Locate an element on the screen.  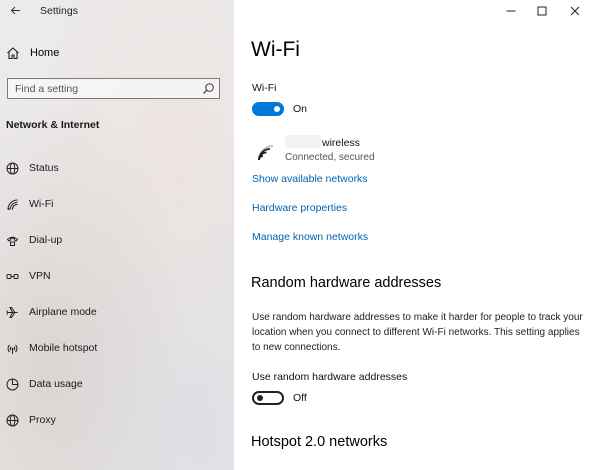
search-icon is located at coordinates (208, 88).